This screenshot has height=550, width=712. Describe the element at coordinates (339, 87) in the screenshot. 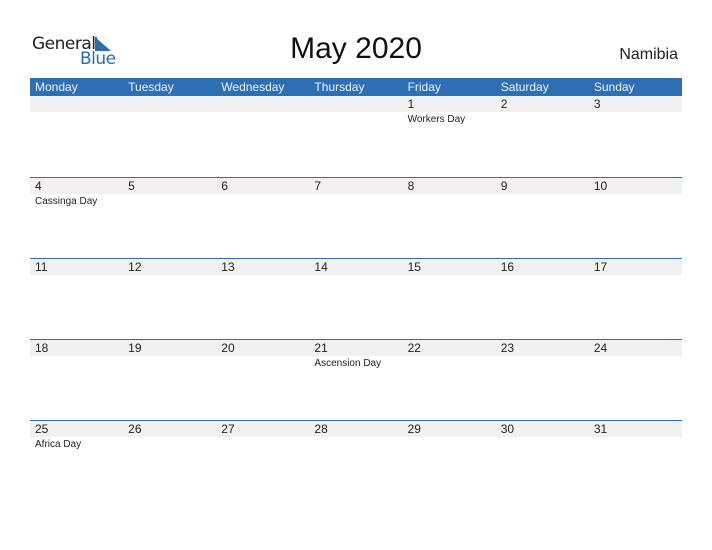

I see `weekday-thursday: Thursday` at that location.